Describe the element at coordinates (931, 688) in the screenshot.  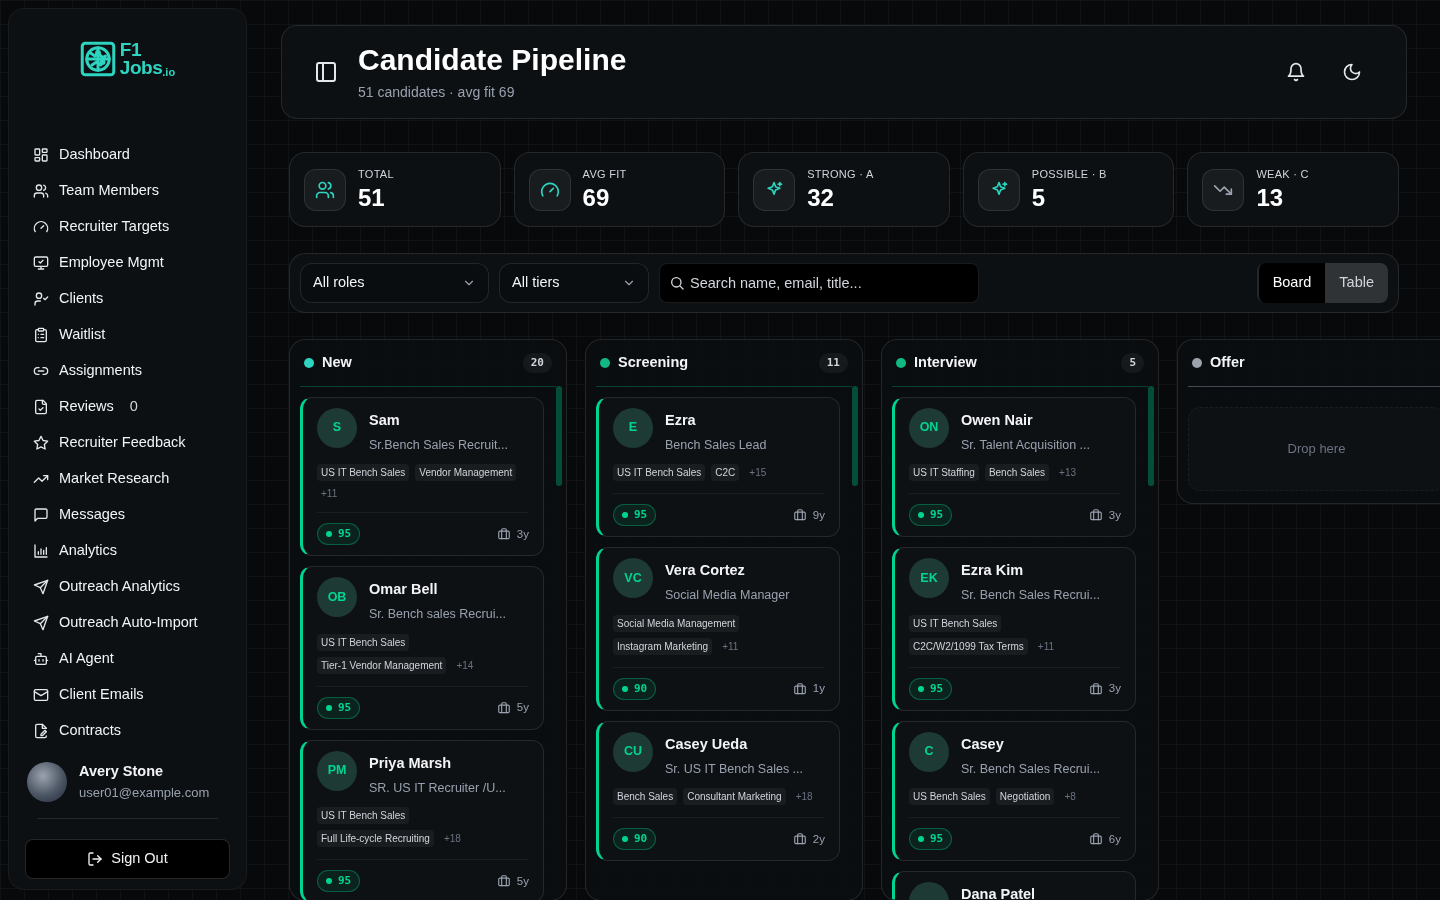
I see `fit-score: 95` at that location.